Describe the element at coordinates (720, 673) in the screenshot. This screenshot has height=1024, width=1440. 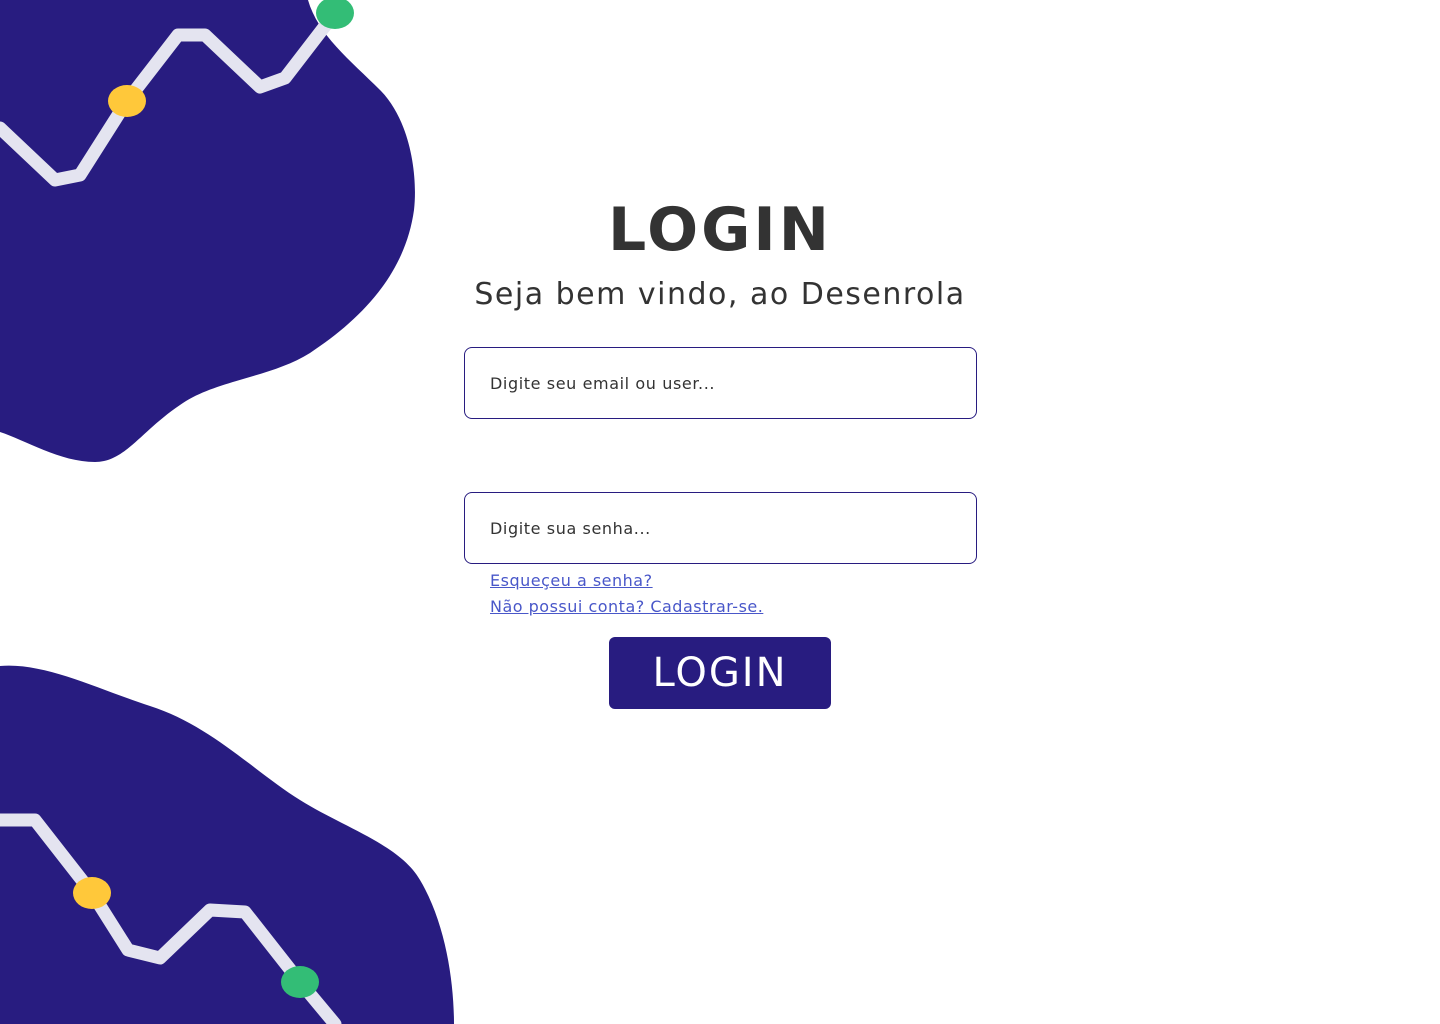
I see `login-button: LOGIN` at that location.